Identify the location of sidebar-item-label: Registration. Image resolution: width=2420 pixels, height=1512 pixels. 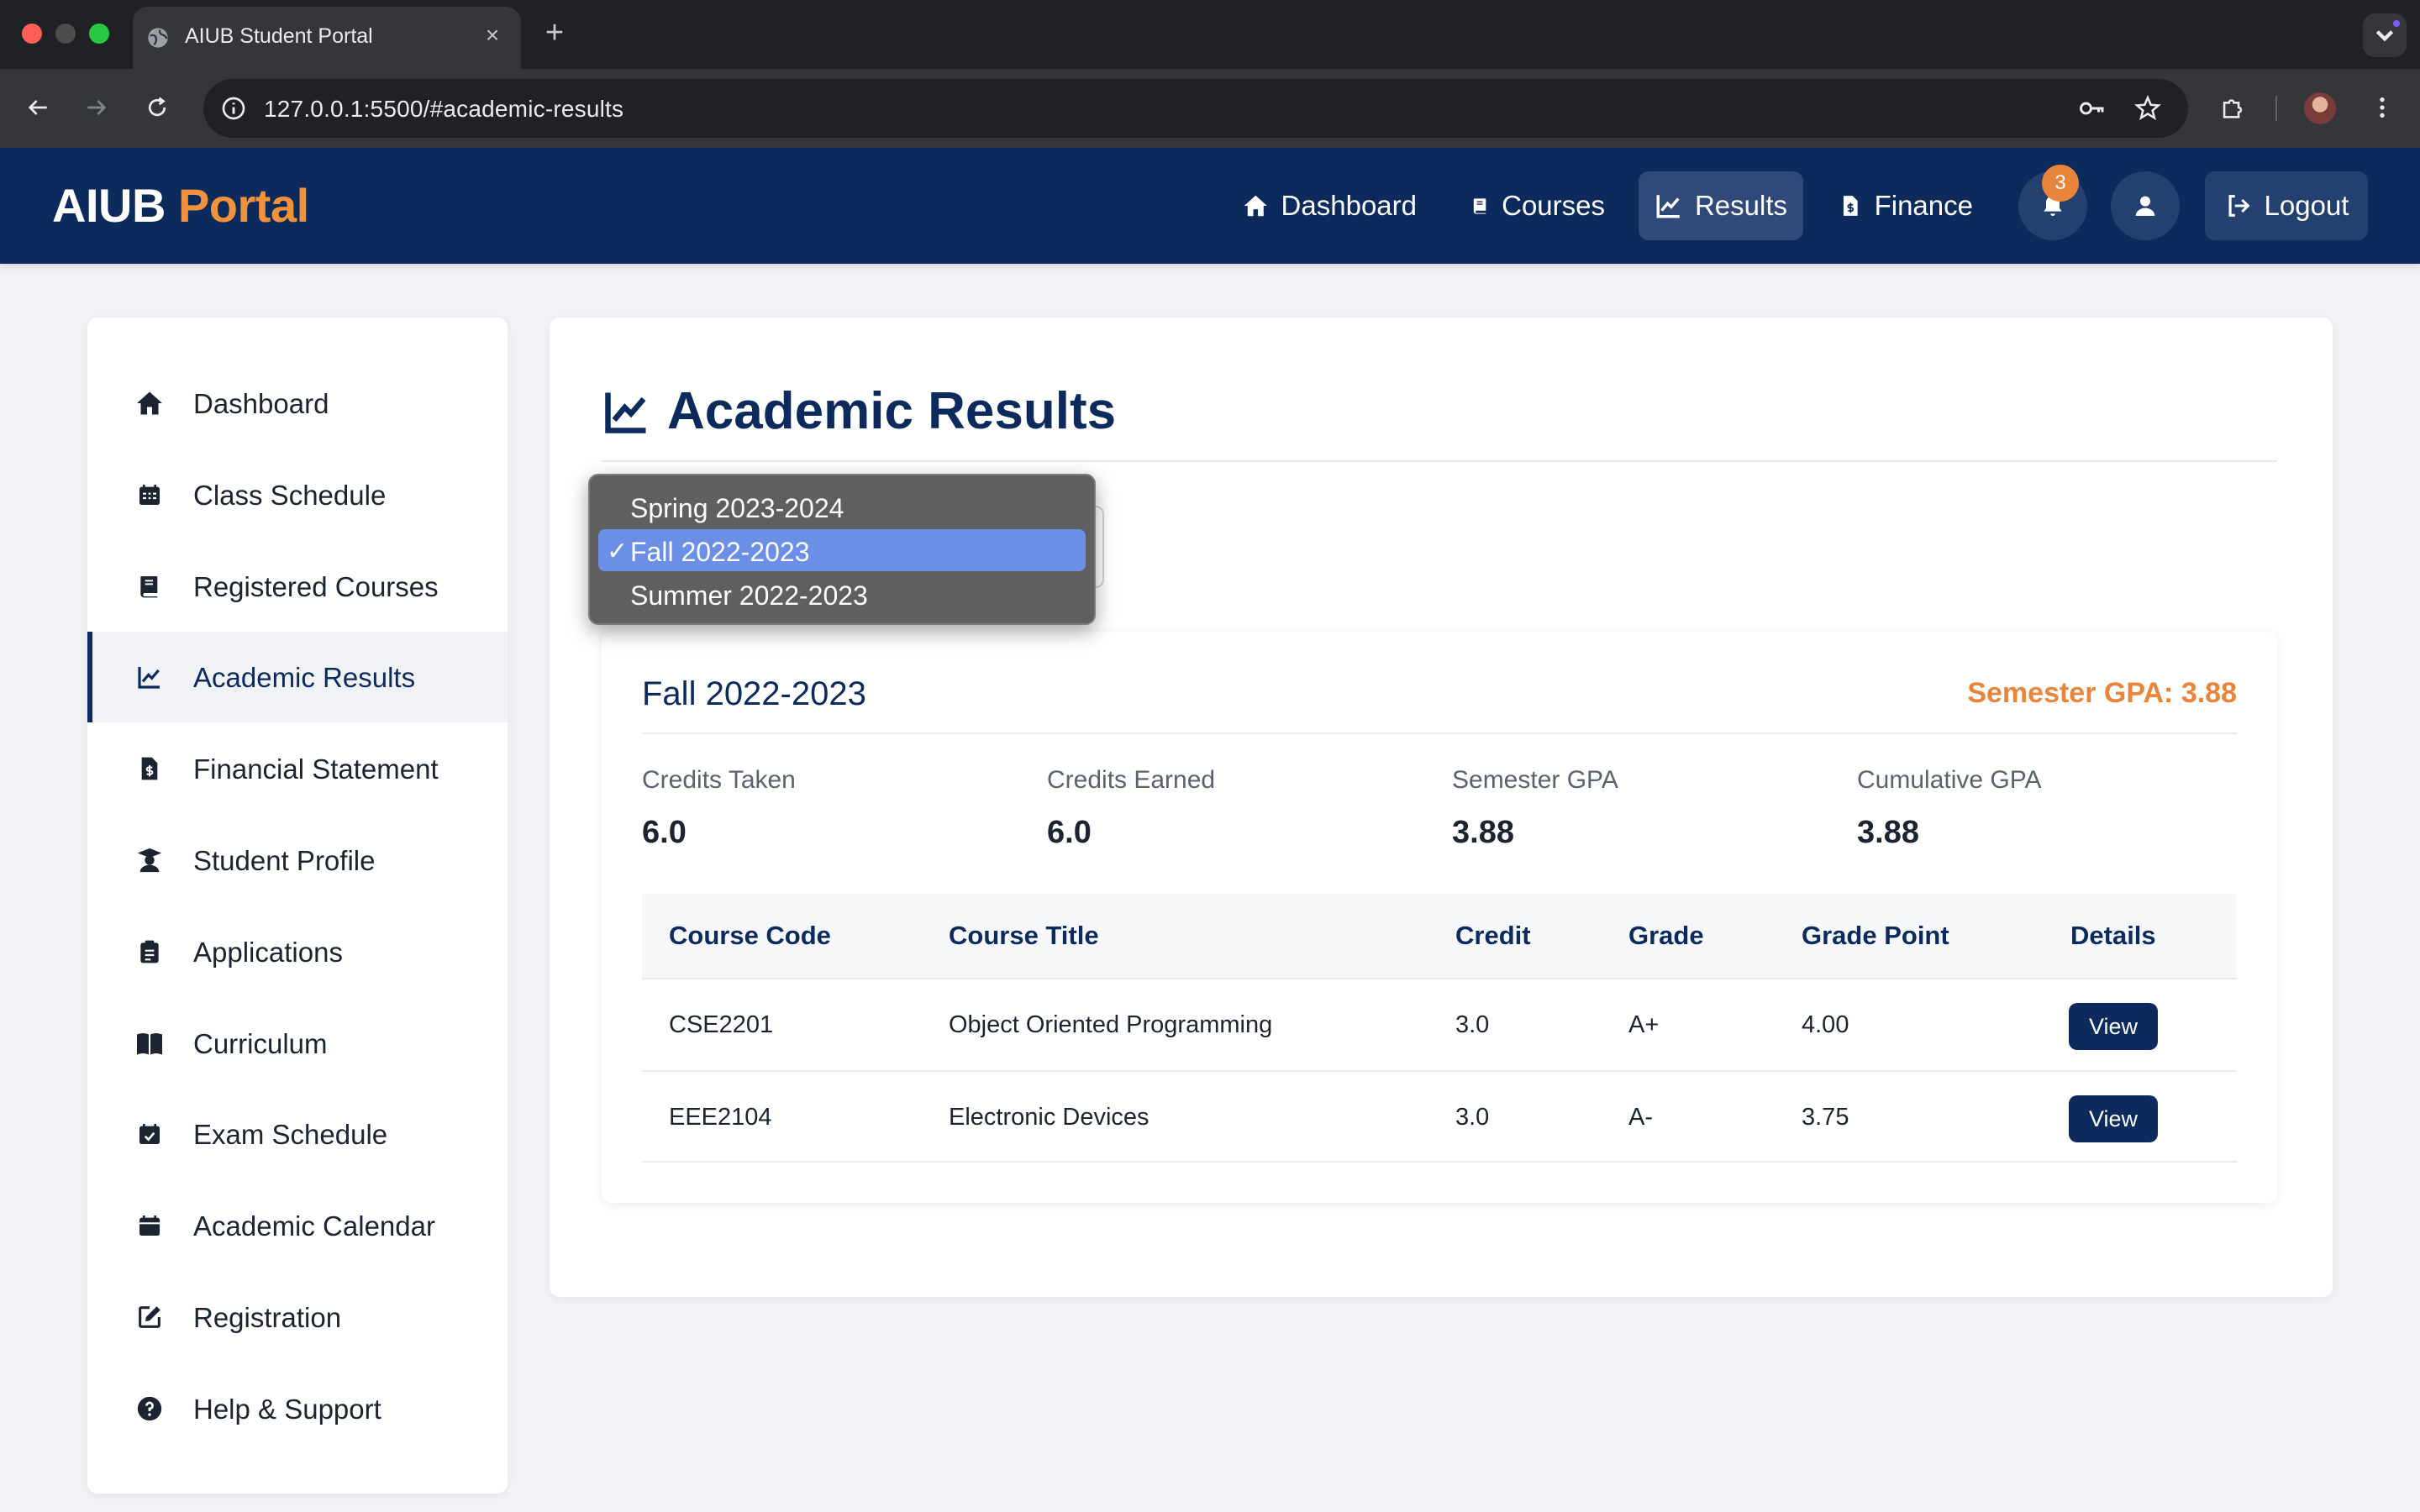
(268, 1317).